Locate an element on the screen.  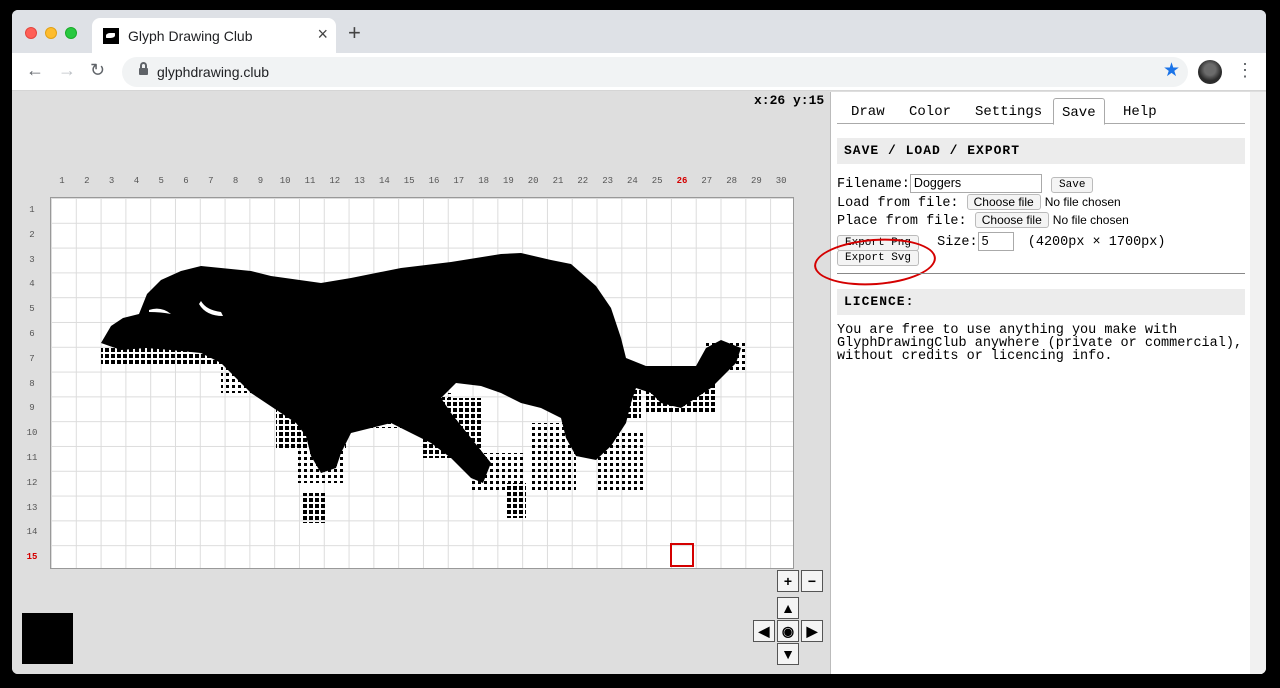
column-number: 21 is located at coordinates (558, 181).